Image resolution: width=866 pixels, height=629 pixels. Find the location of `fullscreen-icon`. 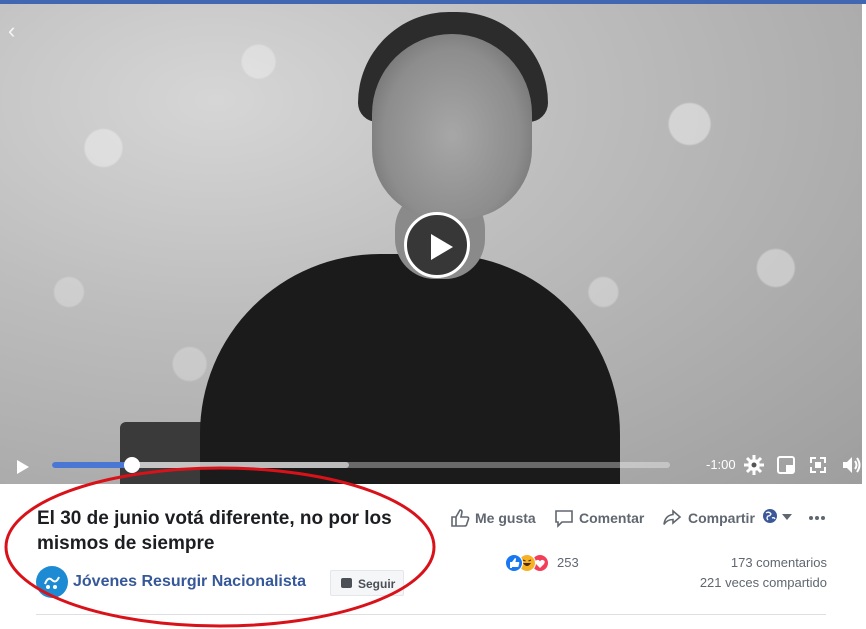

fullscreen-icon is located at coordinates (818, 465).